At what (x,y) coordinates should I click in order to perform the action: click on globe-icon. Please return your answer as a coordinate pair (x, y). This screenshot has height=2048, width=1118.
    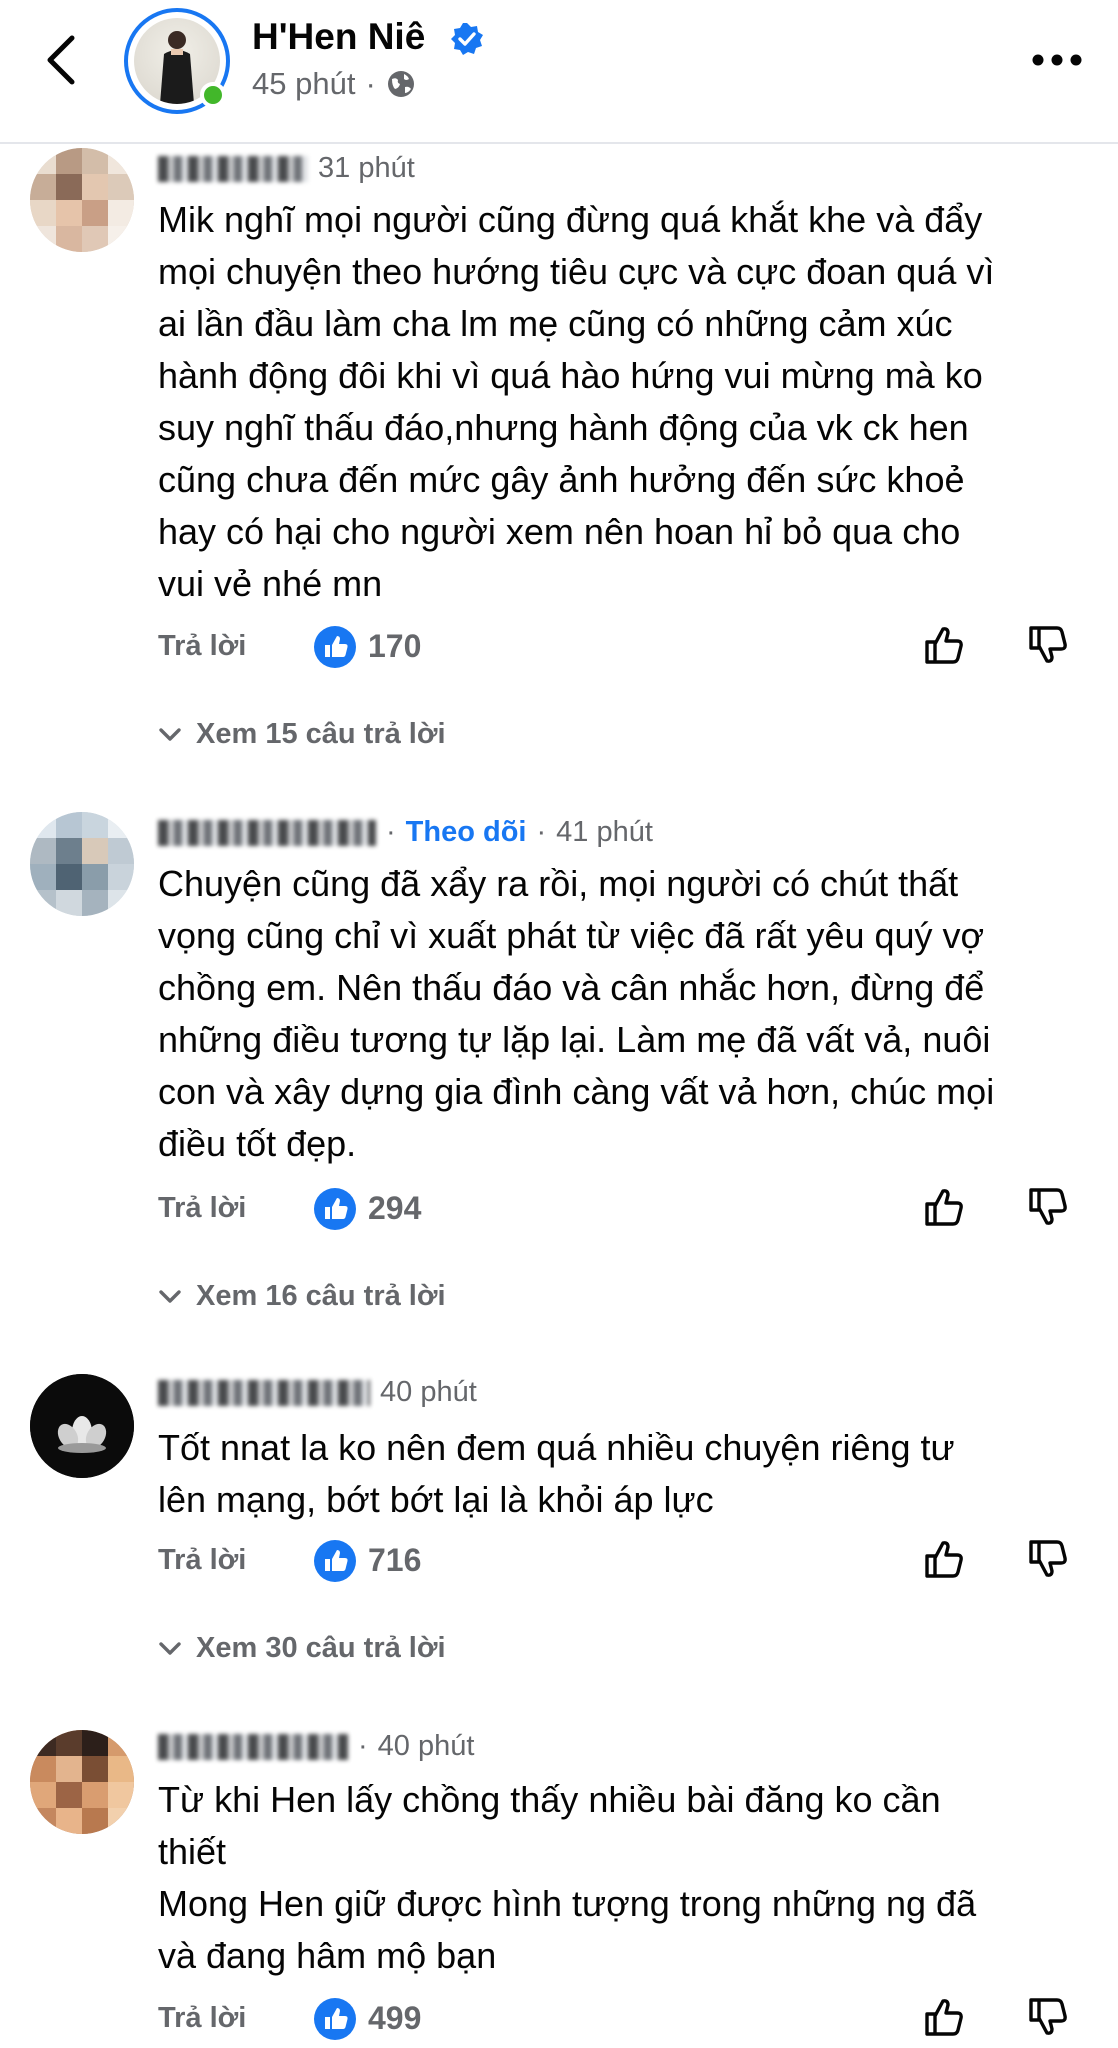
    Looking at the image, I should click on (400, 84).